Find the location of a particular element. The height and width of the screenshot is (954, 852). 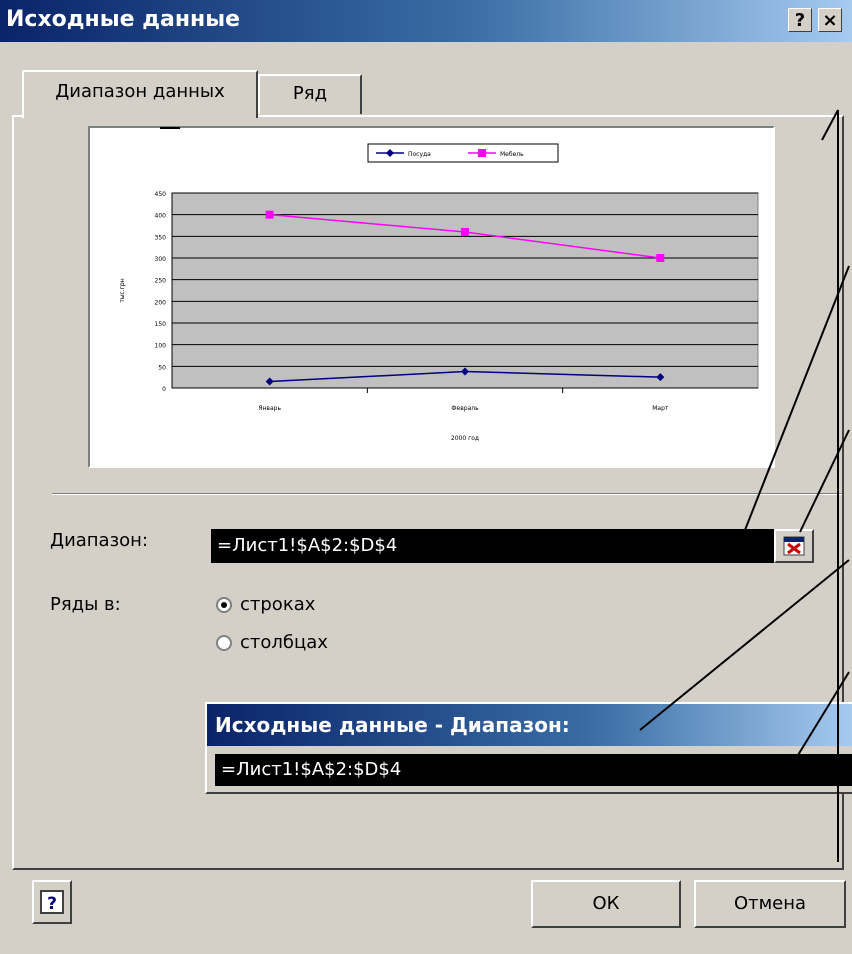

radio-rows-button is located at coordinates (224, 605).